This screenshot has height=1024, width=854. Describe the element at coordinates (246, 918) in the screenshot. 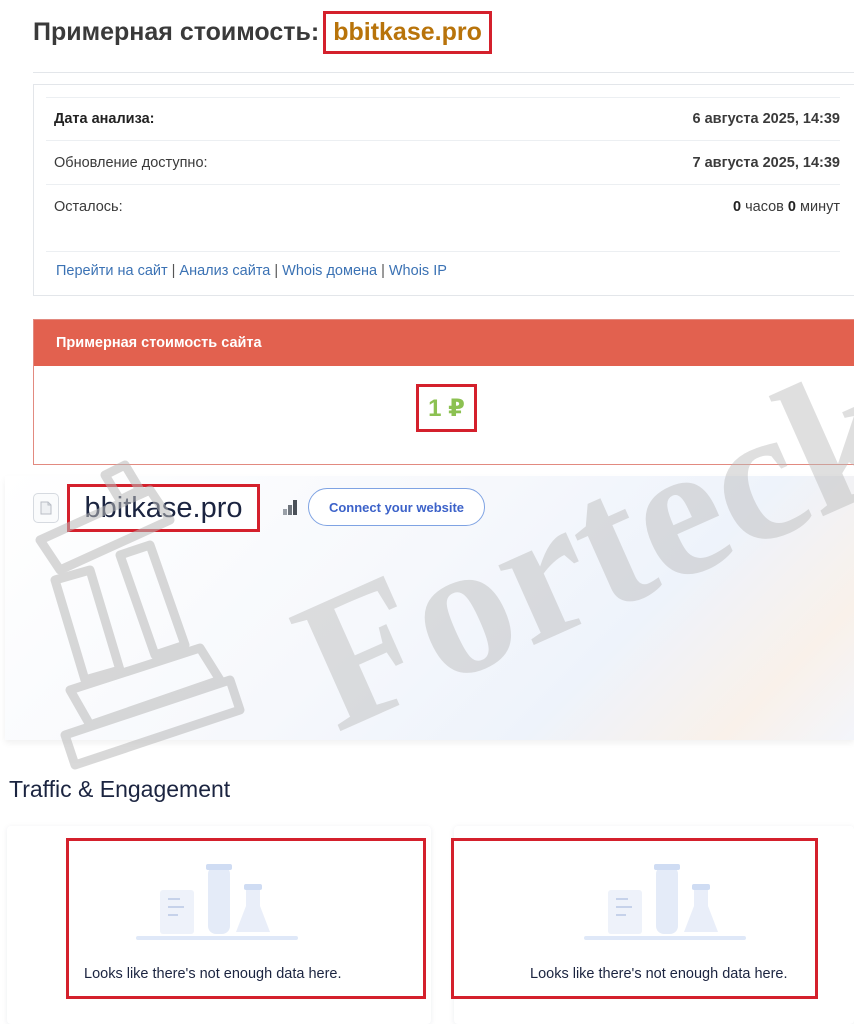

I see `highlight-box-traffic` at that location.